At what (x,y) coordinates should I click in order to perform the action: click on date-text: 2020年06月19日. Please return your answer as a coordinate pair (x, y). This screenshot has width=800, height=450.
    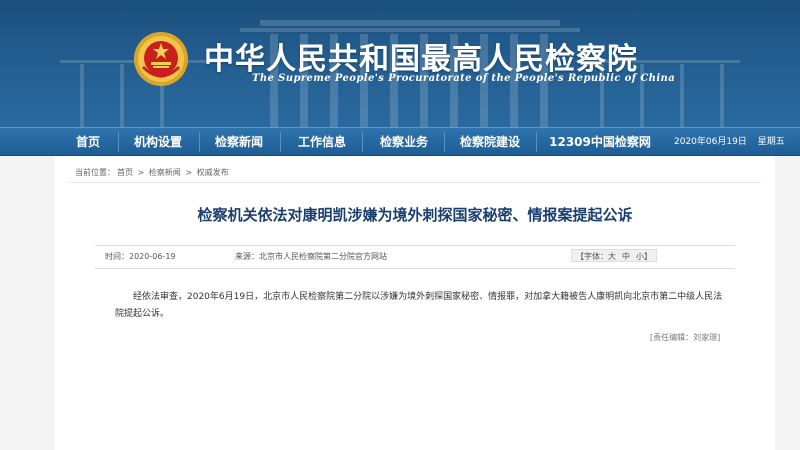
    Looking at the image, I should click on (710, 142).